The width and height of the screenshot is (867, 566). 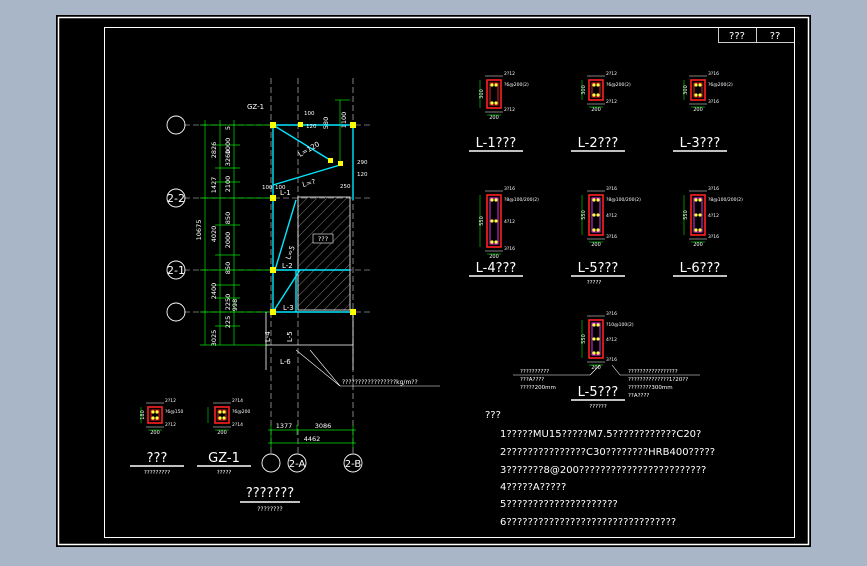 What do you see at coordinates (241, 412) in the screenshot?
I see `stirrup-label: ?6@200` at bounding box center [241, 412].